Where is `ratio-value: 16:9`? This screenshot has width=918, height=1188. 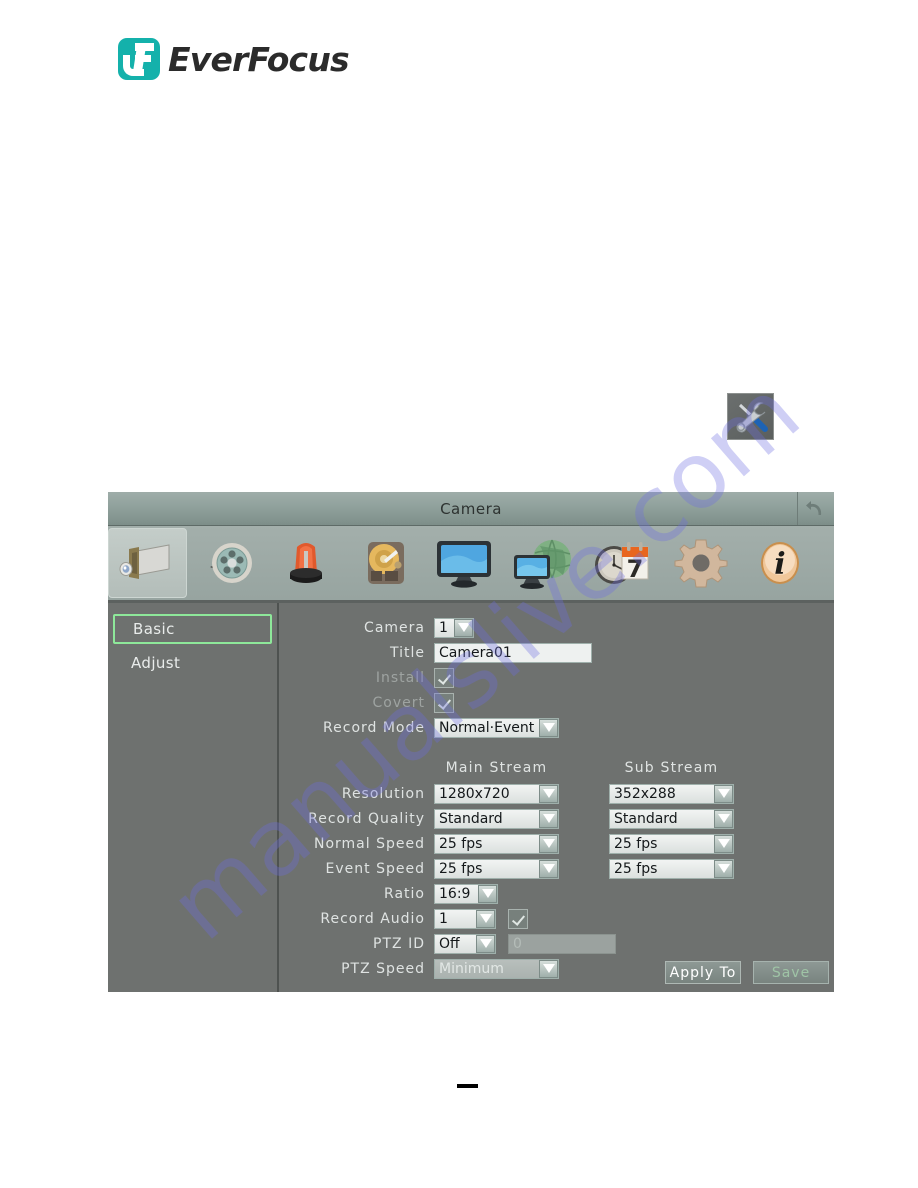 ratio-value: 16:9 is located at coordinates (455, 893).